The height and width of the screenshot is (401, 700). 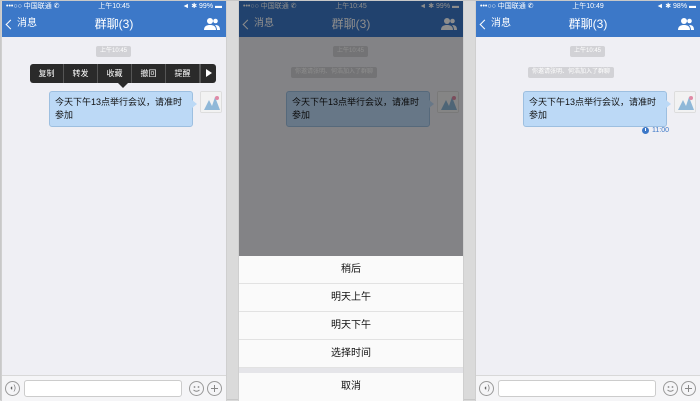 What do you see at coordinates (645, 130) in the screenshot?
I see `clock-icon` at bounding box center [645, 130].